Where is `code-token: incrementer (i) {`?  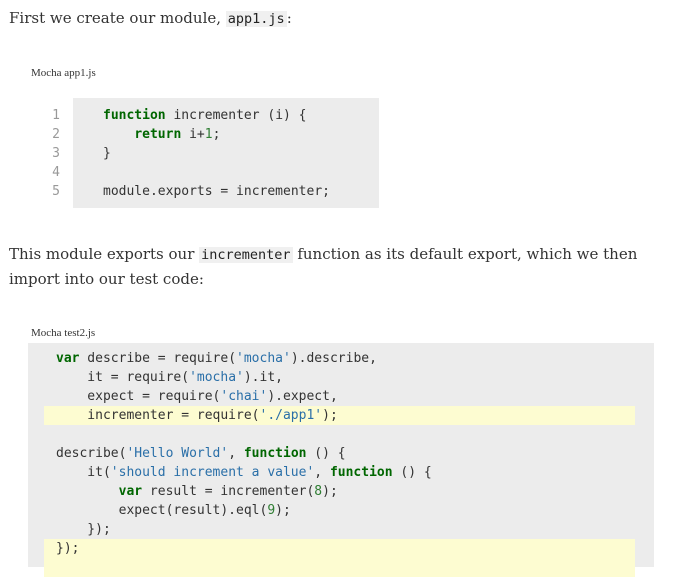
code-token: incrementer (i) { is located at coordinates (236, 115).